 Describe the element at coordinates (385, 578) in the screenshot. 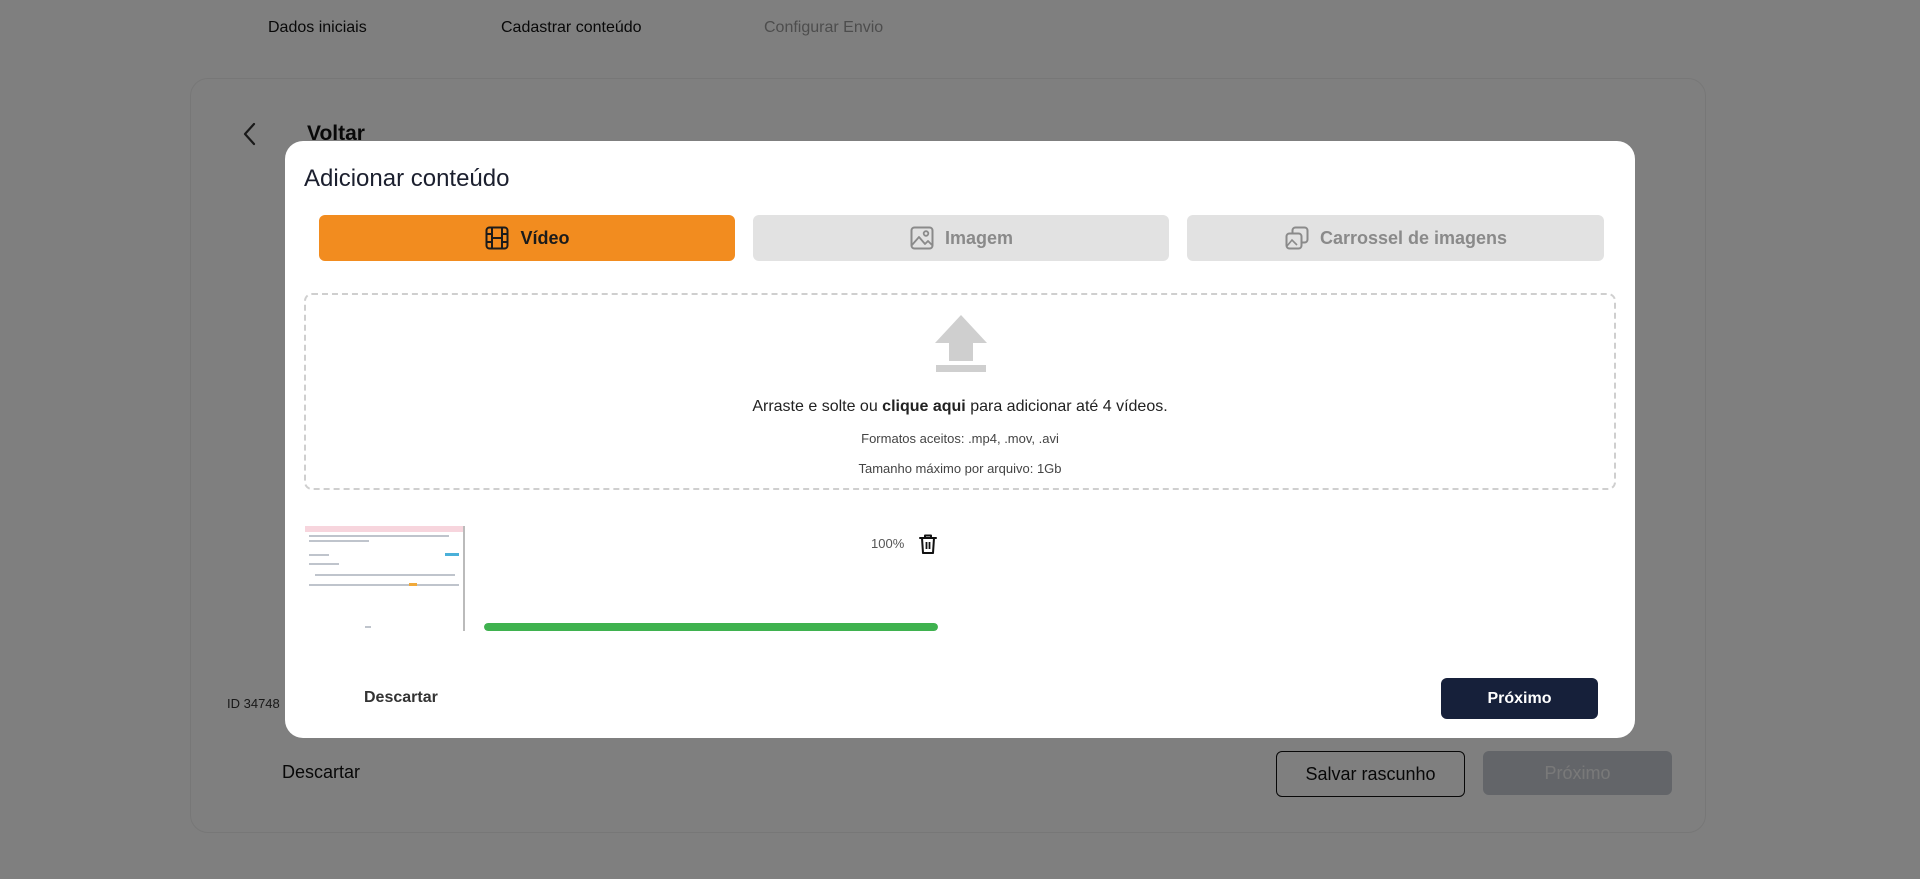

I see `video-thumbnail` at that location.